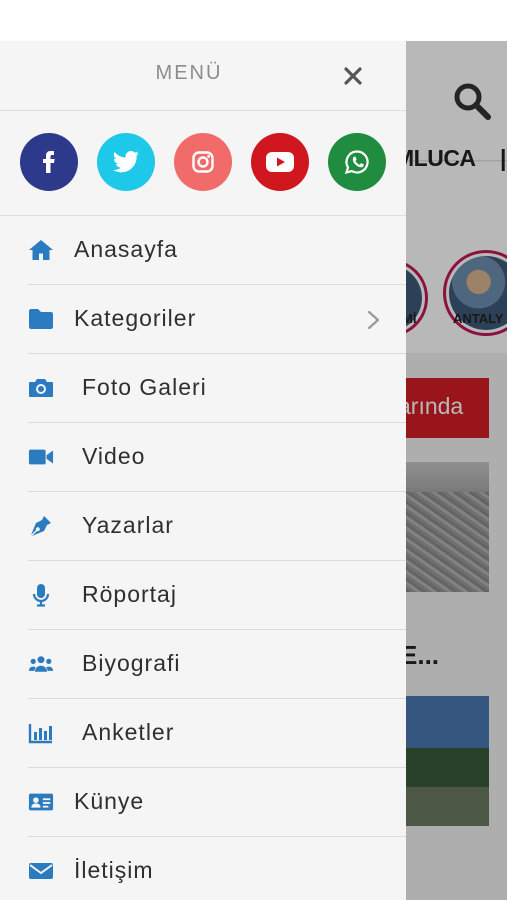 The width and height of the screenshot is (507, 900). Describe the element at coordinates (114, 456) in the screenshot. I see `menu-item-label: Video` at that location.